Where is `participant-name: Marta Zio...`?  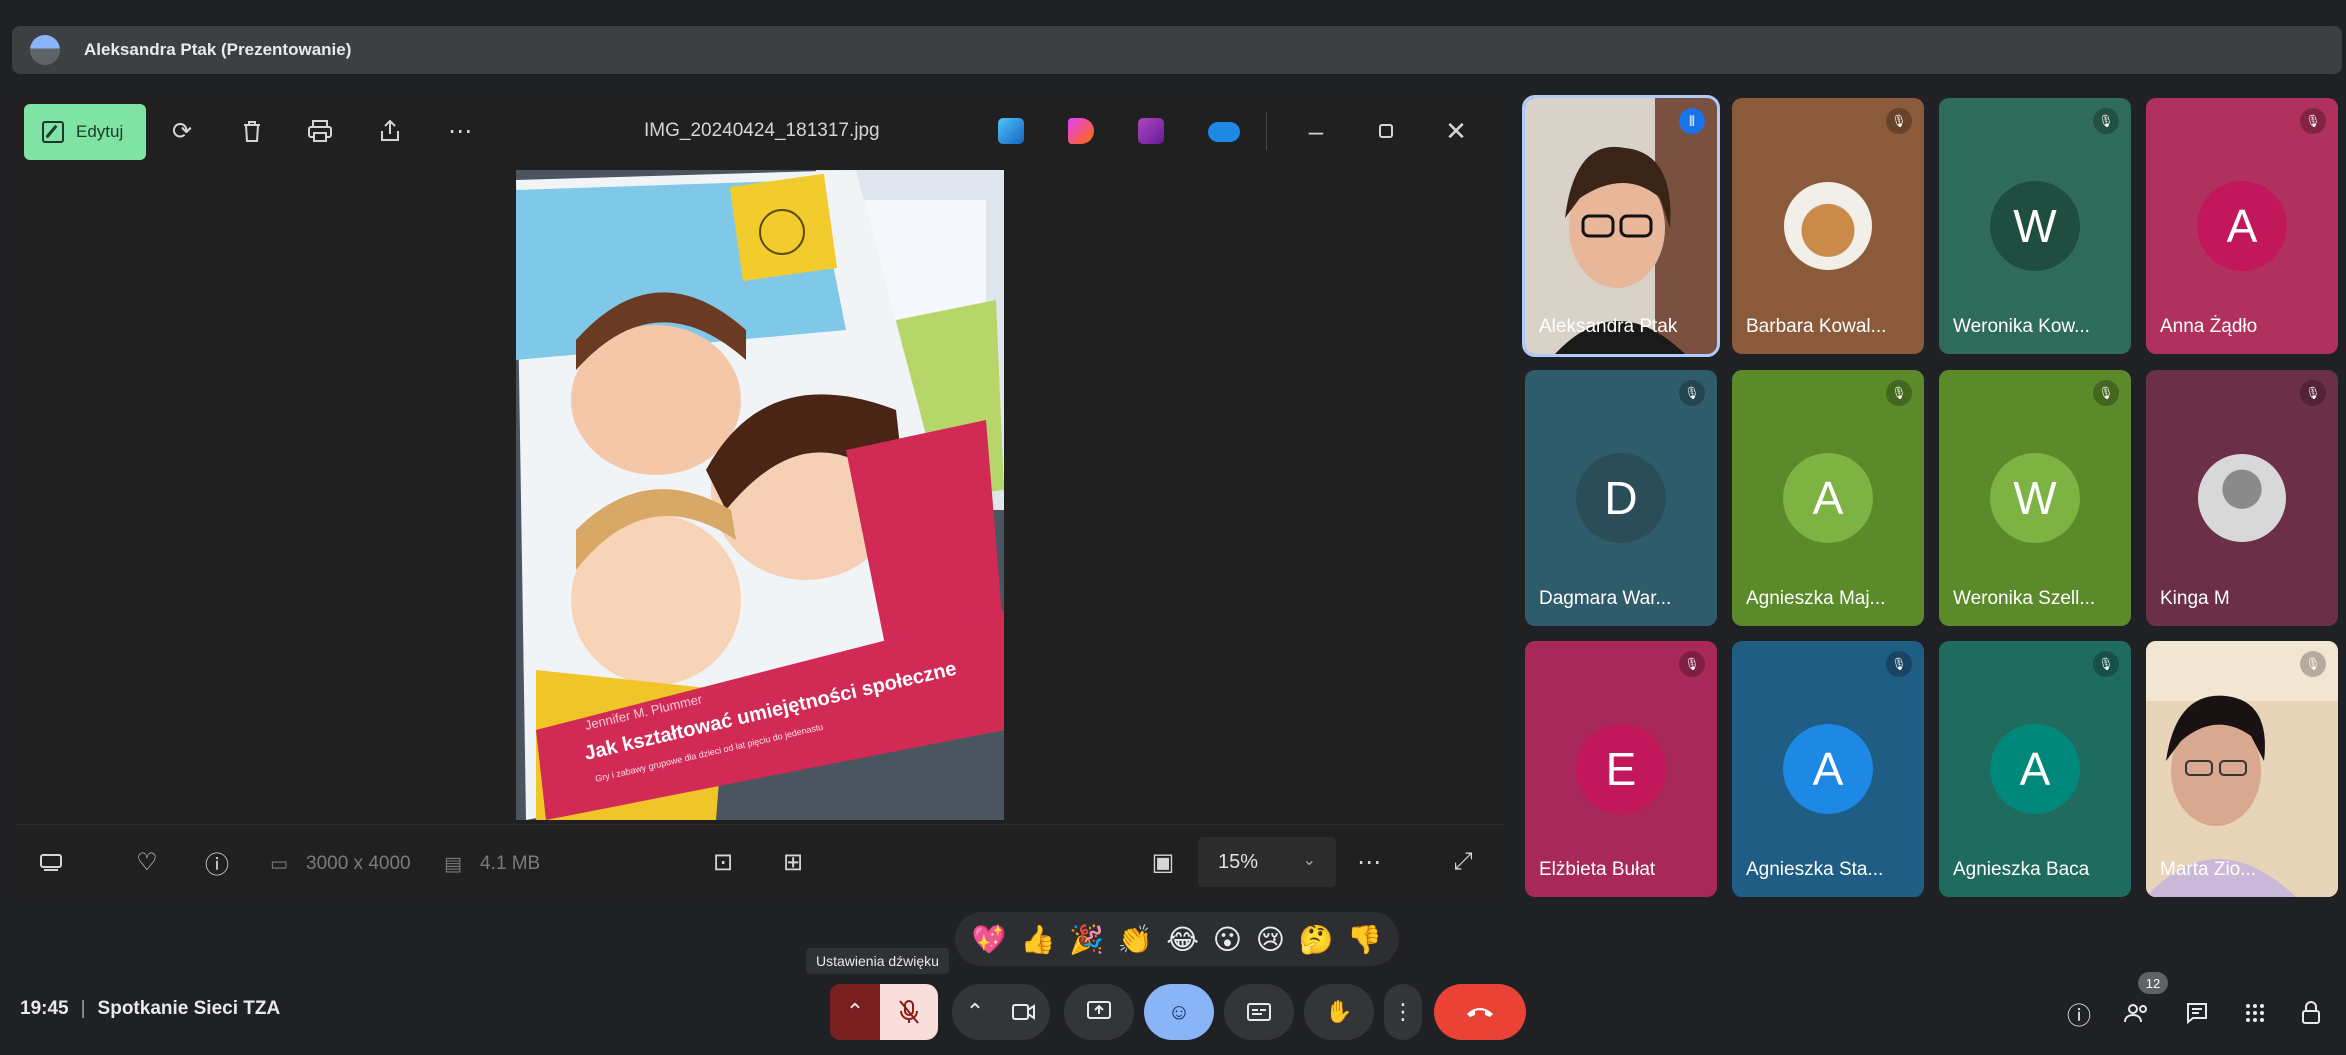 participant-name: Marta Zio... is located at coordinates (2208, 869).